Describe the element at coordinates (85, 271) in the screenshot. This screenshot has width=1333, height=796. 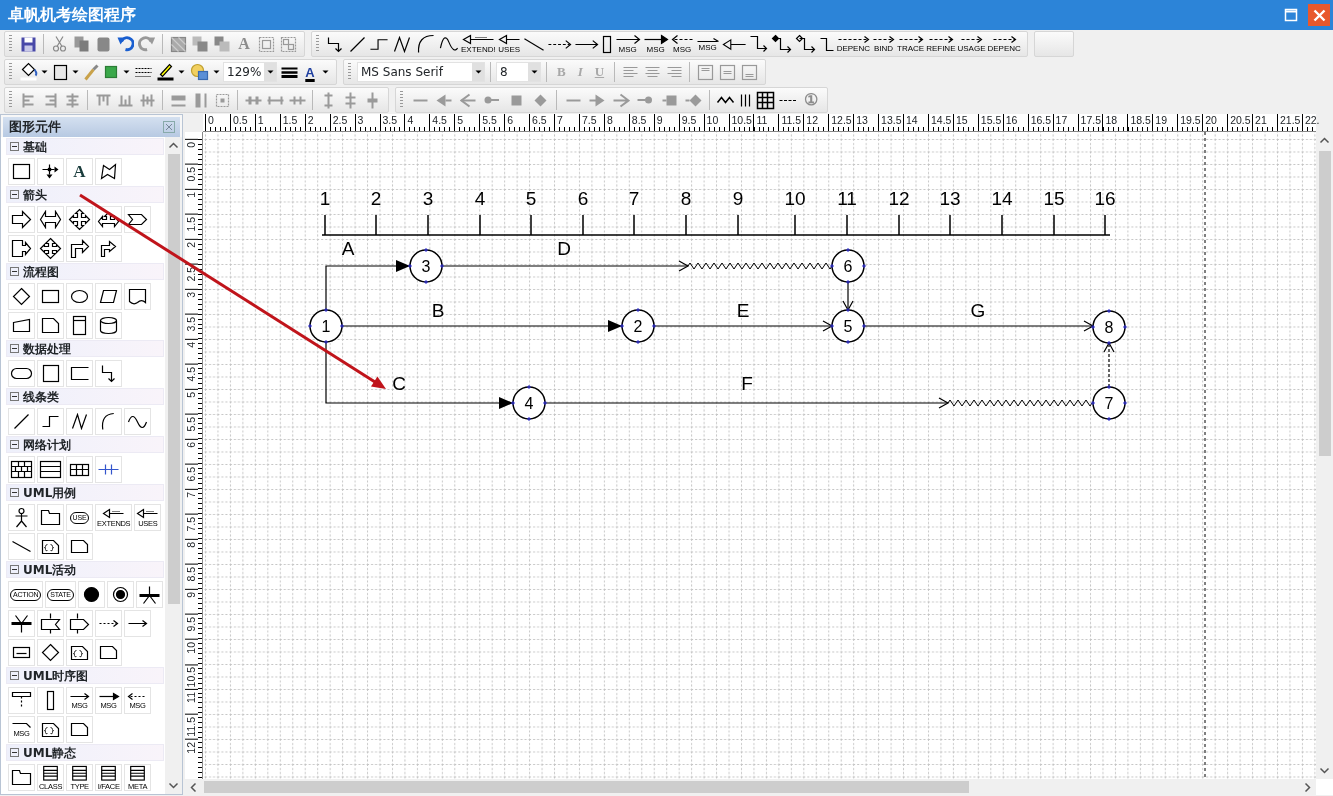
I see `section-header: 流程图` at that location.